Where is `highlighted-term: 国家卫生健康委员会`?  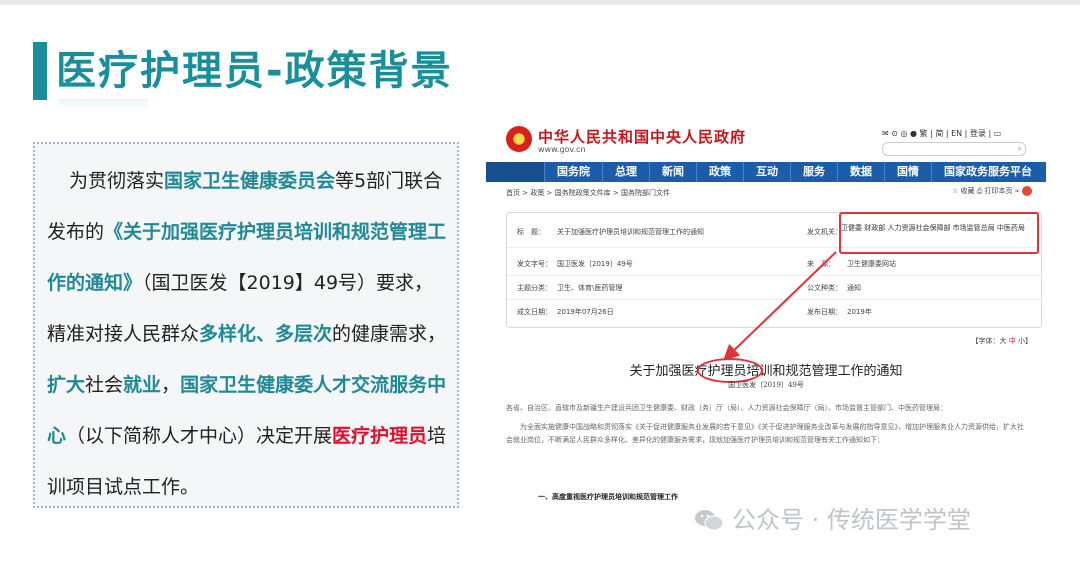
highlighted-term: 国家卫生健康委员会 is located at coordinates (250, 181).